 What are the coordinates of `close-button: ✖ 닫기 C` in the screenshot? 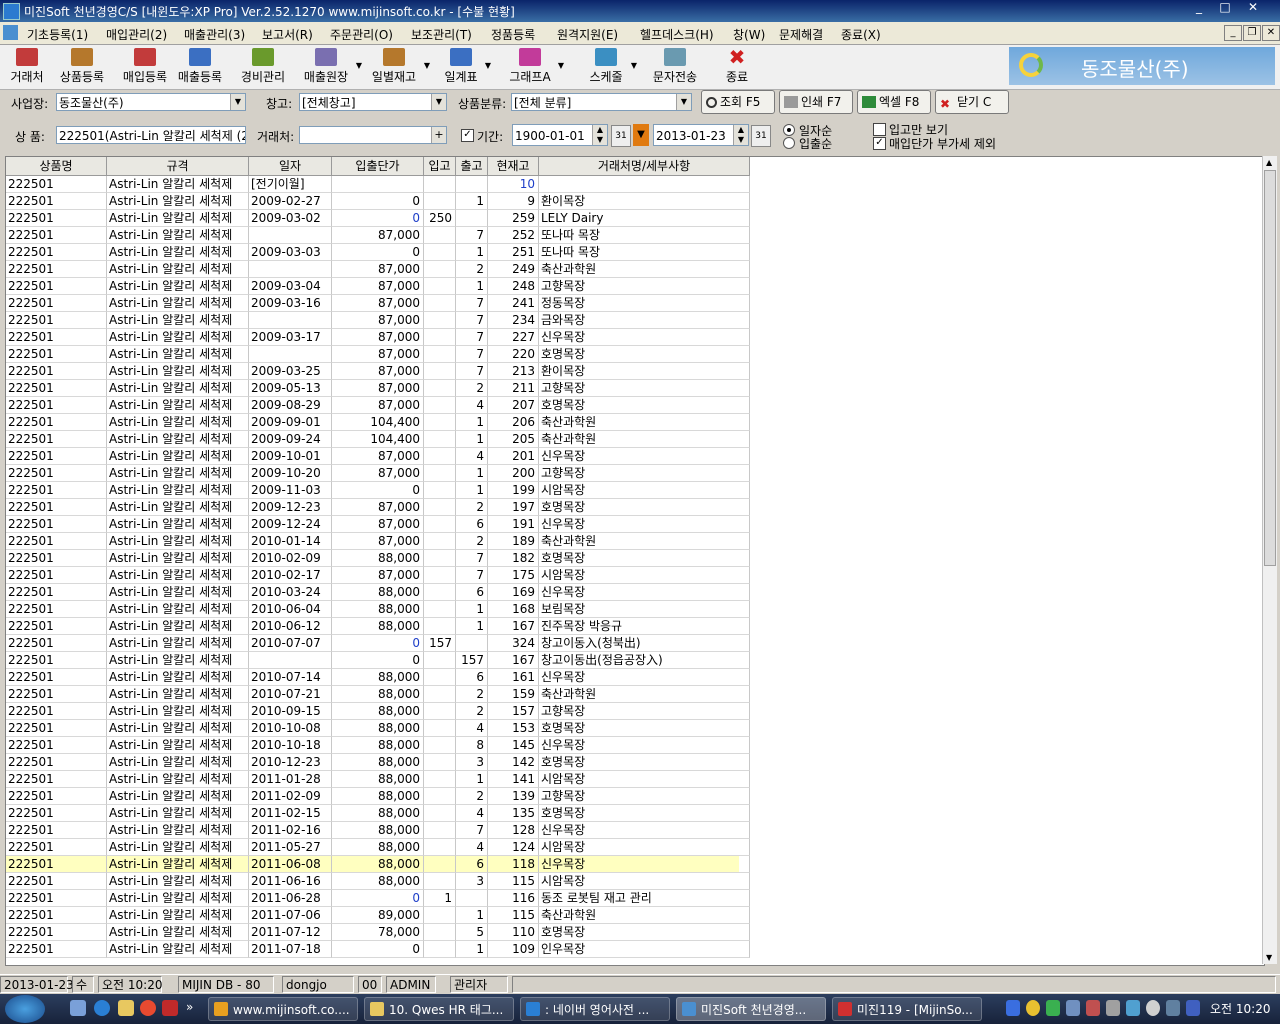 It's located at (972, 102).